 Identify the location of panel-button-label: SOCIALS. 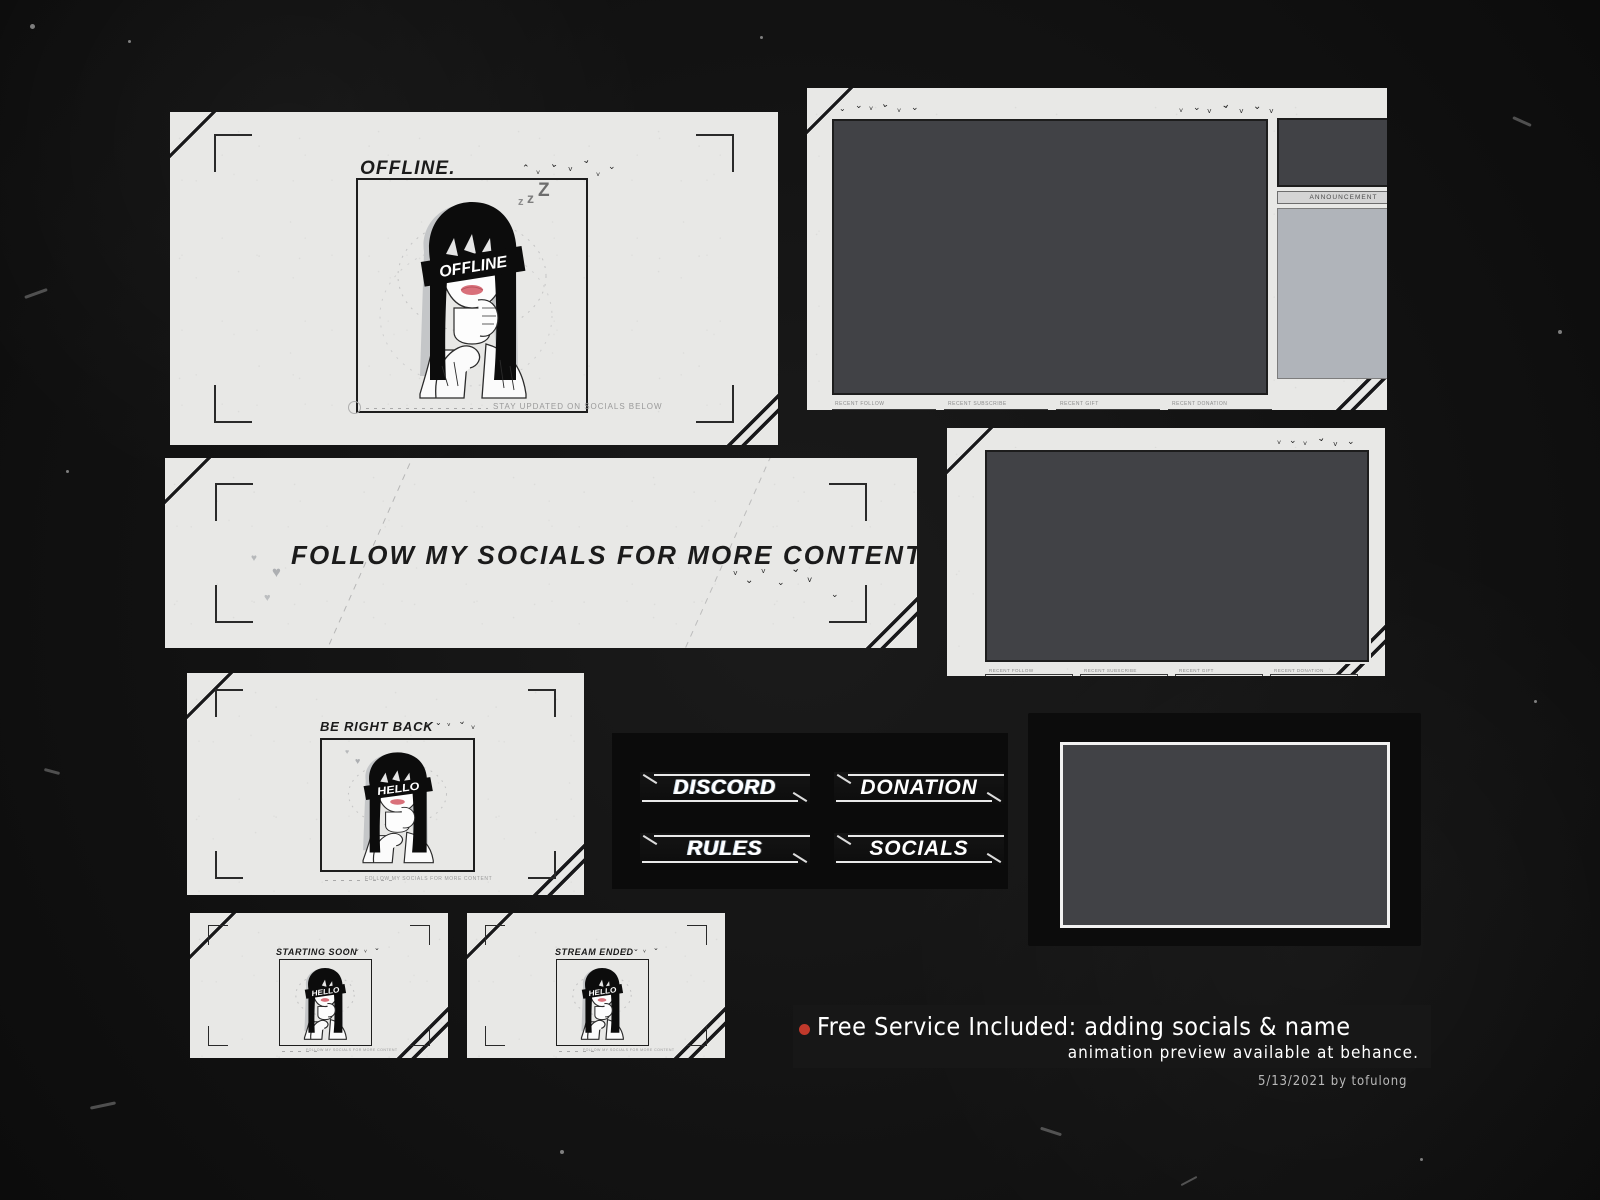
(919, 848).